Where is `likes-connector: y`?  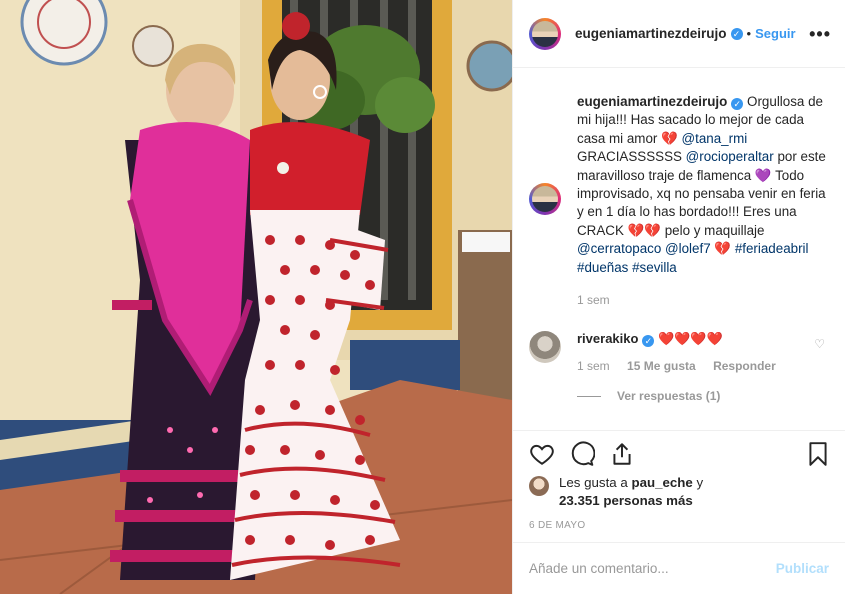 likes-connector: y is located at coordinates (700, 482).